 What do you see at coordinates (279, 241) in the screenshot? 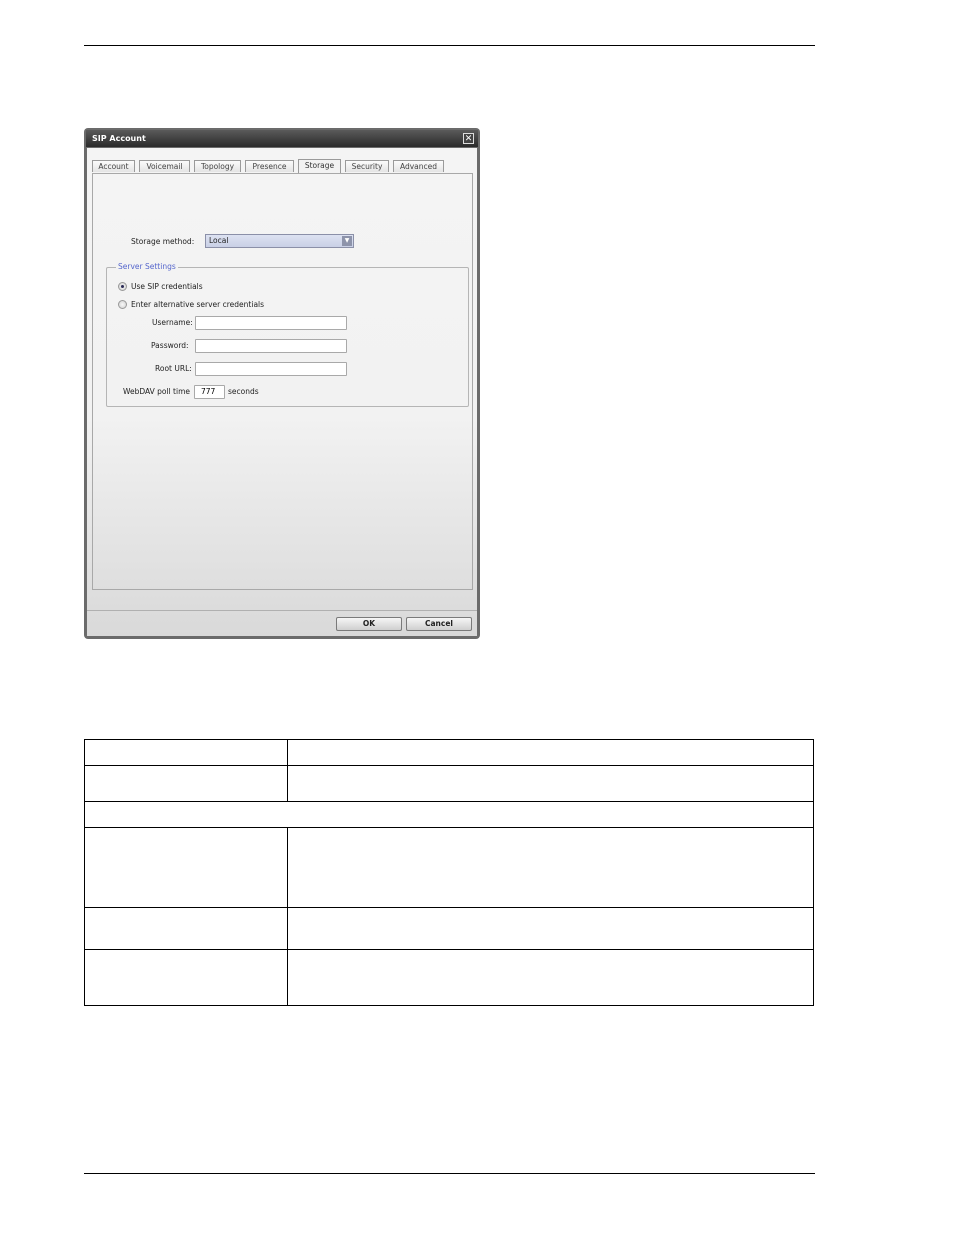
I see `storage-method-select: Local ▼` at bounding box center [279, 241].